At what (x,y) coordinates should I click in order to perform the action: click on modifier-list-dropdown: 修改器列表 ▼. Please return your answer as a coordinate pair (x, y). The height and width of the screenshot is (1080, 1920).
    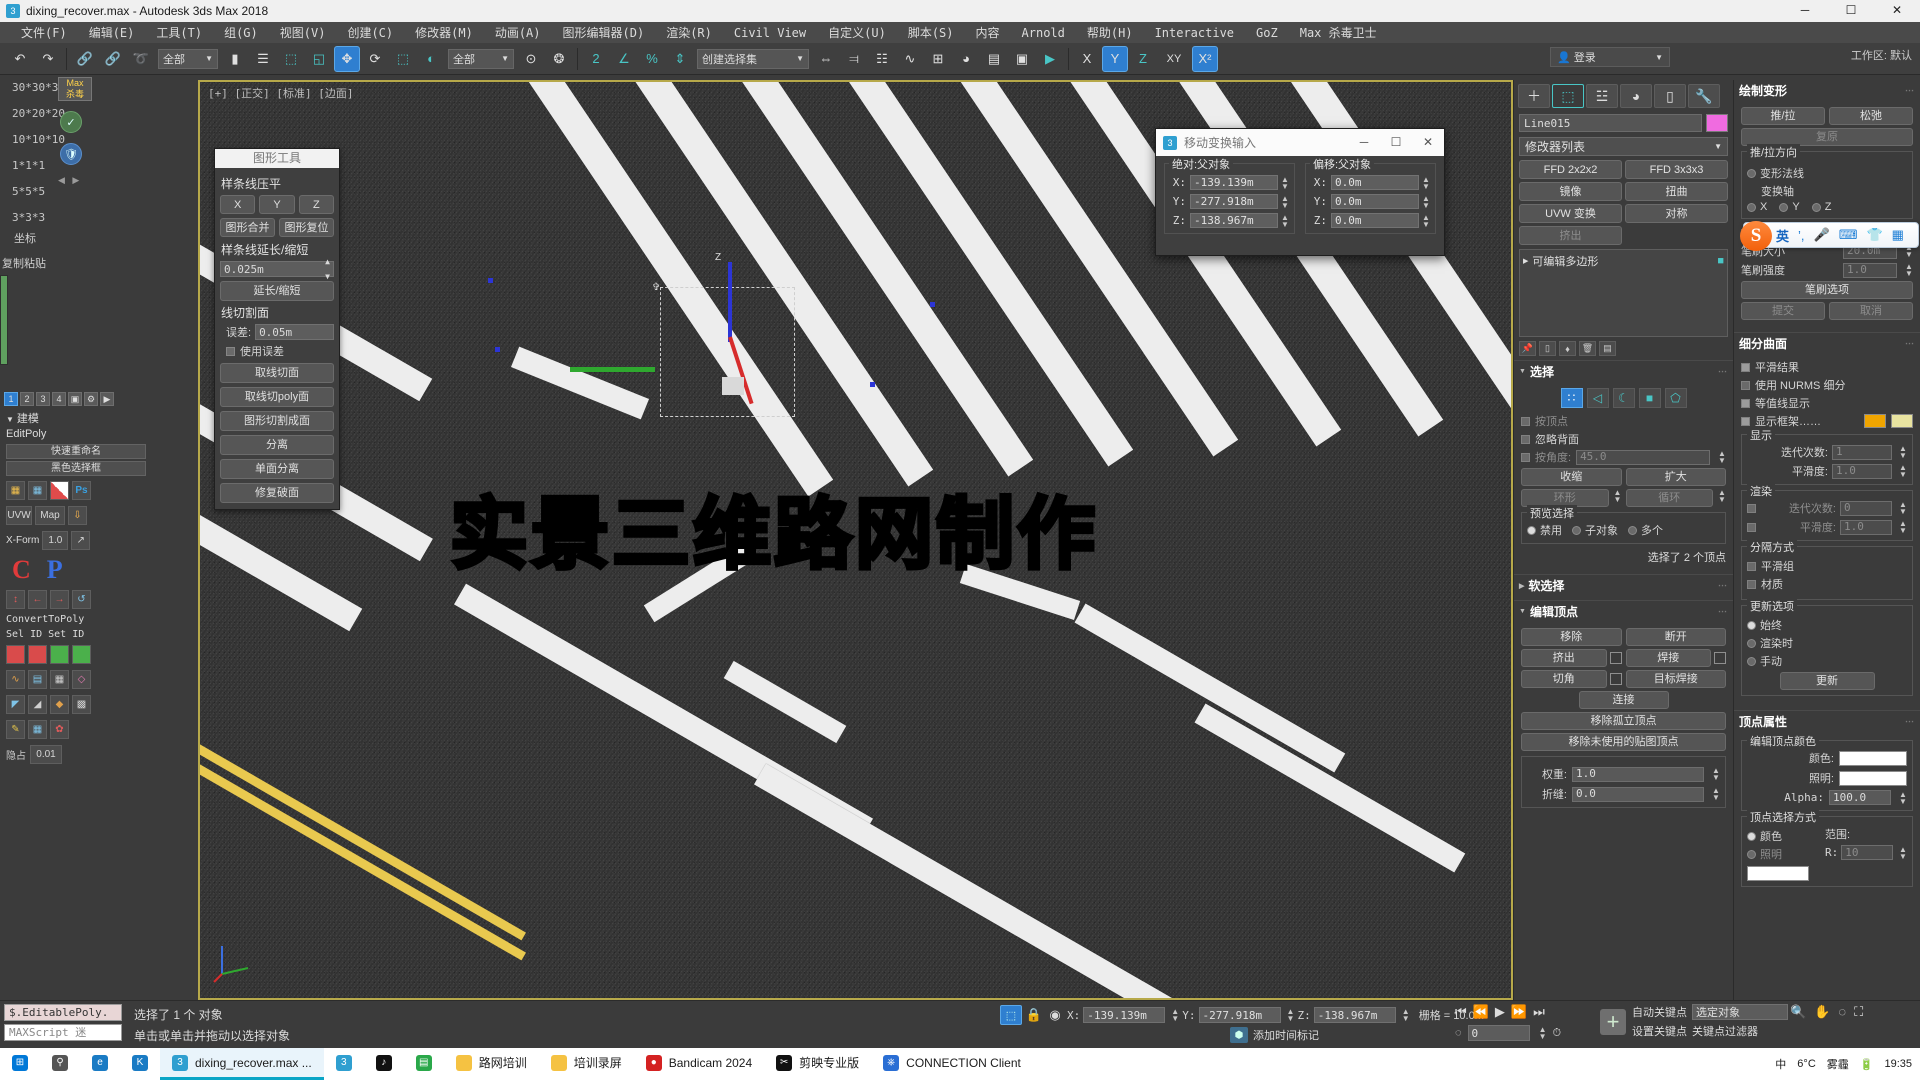
    Looking at the image, I should click on (1623, 146).